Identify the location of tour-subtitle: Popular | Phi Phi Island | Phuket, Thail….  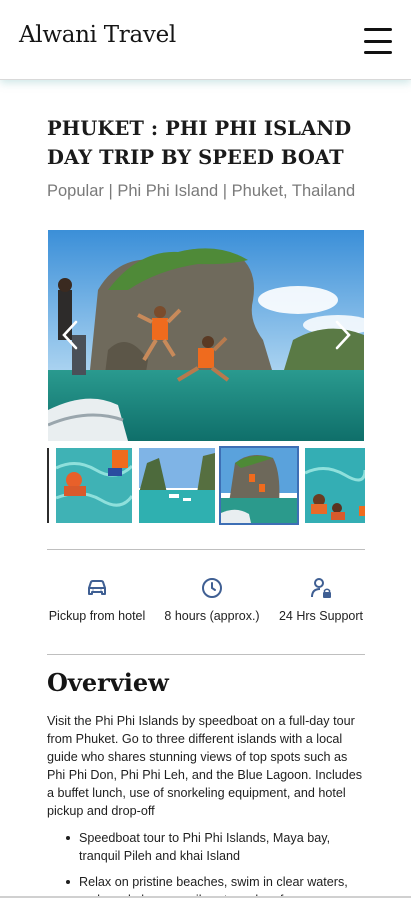
(201, 191).